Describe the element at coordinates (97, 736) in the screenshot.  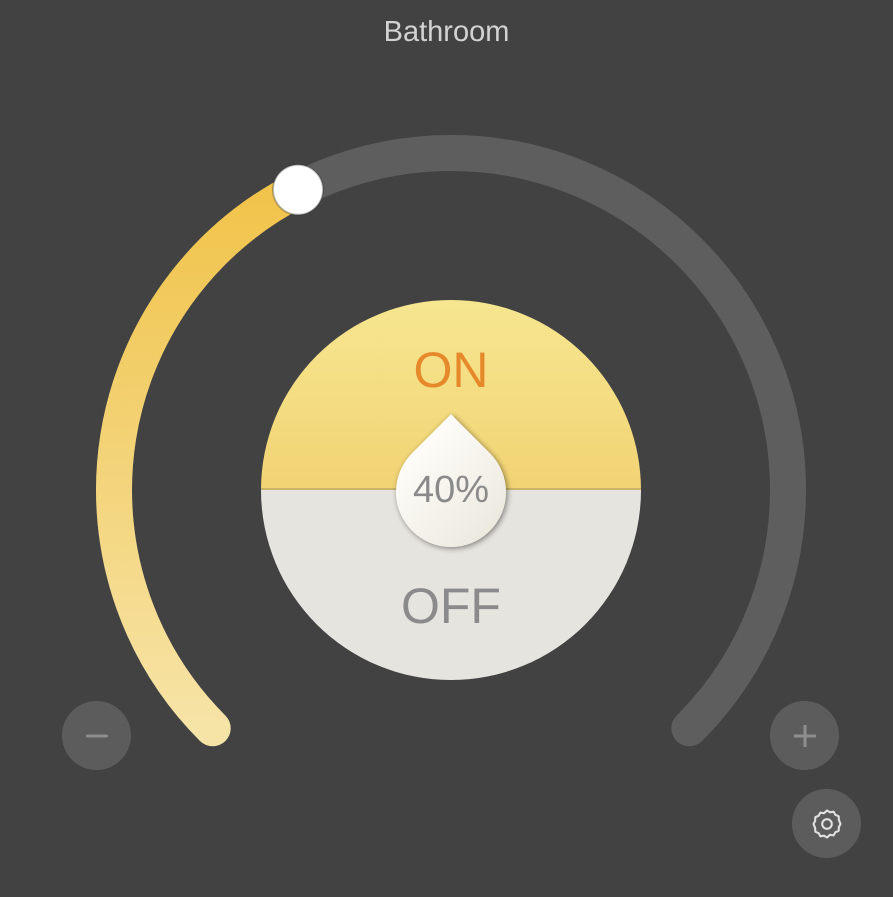
I see `minus-icon` at that location.